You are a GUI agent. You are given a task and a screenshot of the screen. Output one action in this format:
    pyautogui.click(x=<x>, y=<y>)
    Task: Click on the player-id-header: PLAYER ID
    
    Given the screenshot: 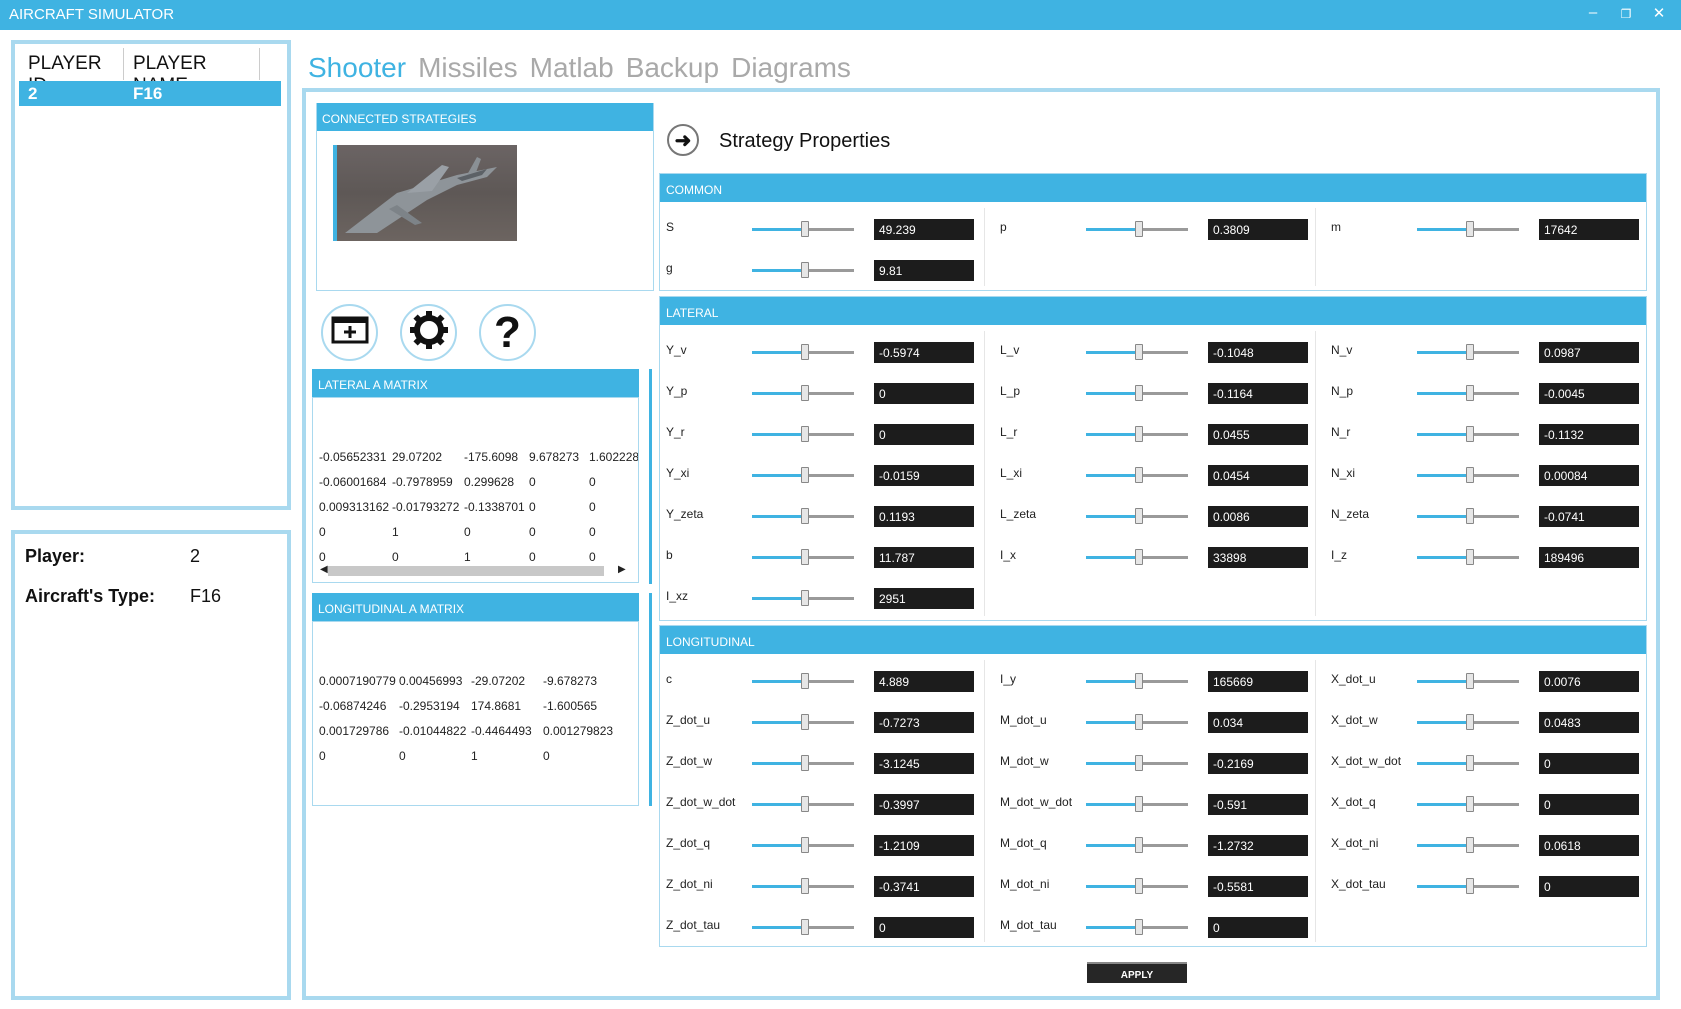 What is the action you would take?
    pyautogui.click(x=71, y=72)
    